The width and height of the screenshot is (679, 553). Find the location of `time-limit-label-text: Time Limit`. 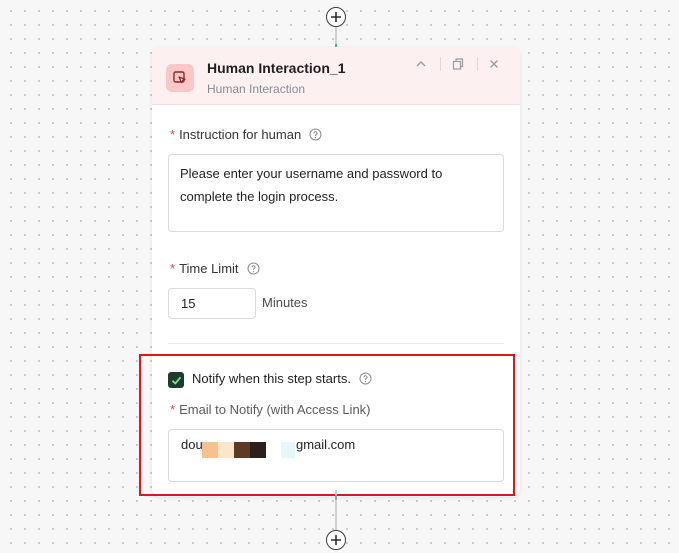

time-limit-label-text: Time Limit is located at coordinates (209, 268).